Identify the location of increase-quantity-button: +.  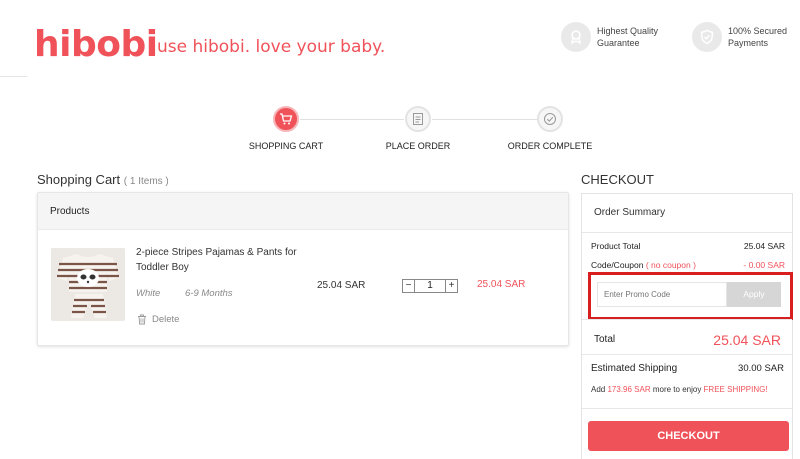
(451, 286).